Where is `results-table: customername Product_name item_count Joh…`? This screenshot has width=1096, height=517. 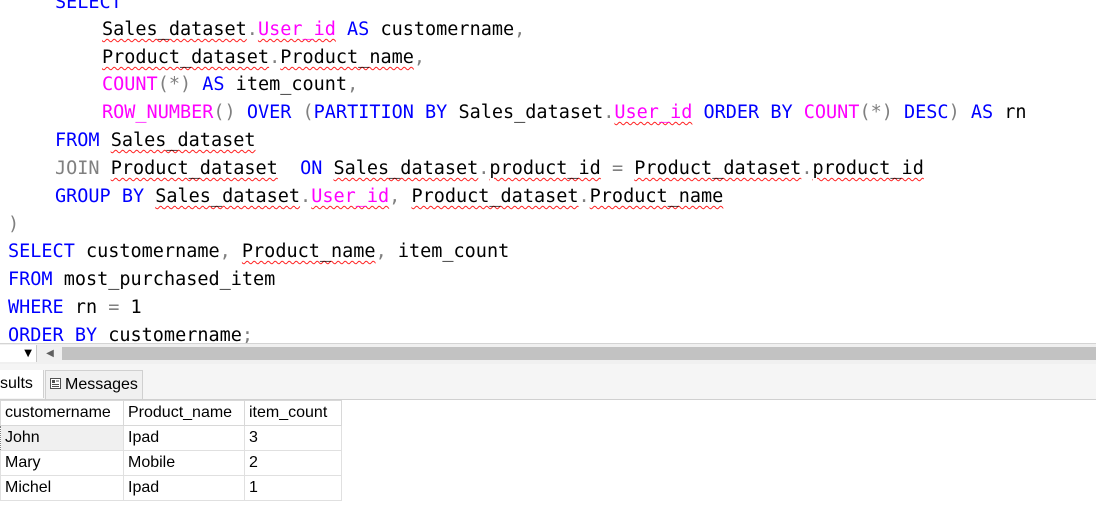 results-table: customername Product_name item_count Joh… is located at coordinates (171, 450).